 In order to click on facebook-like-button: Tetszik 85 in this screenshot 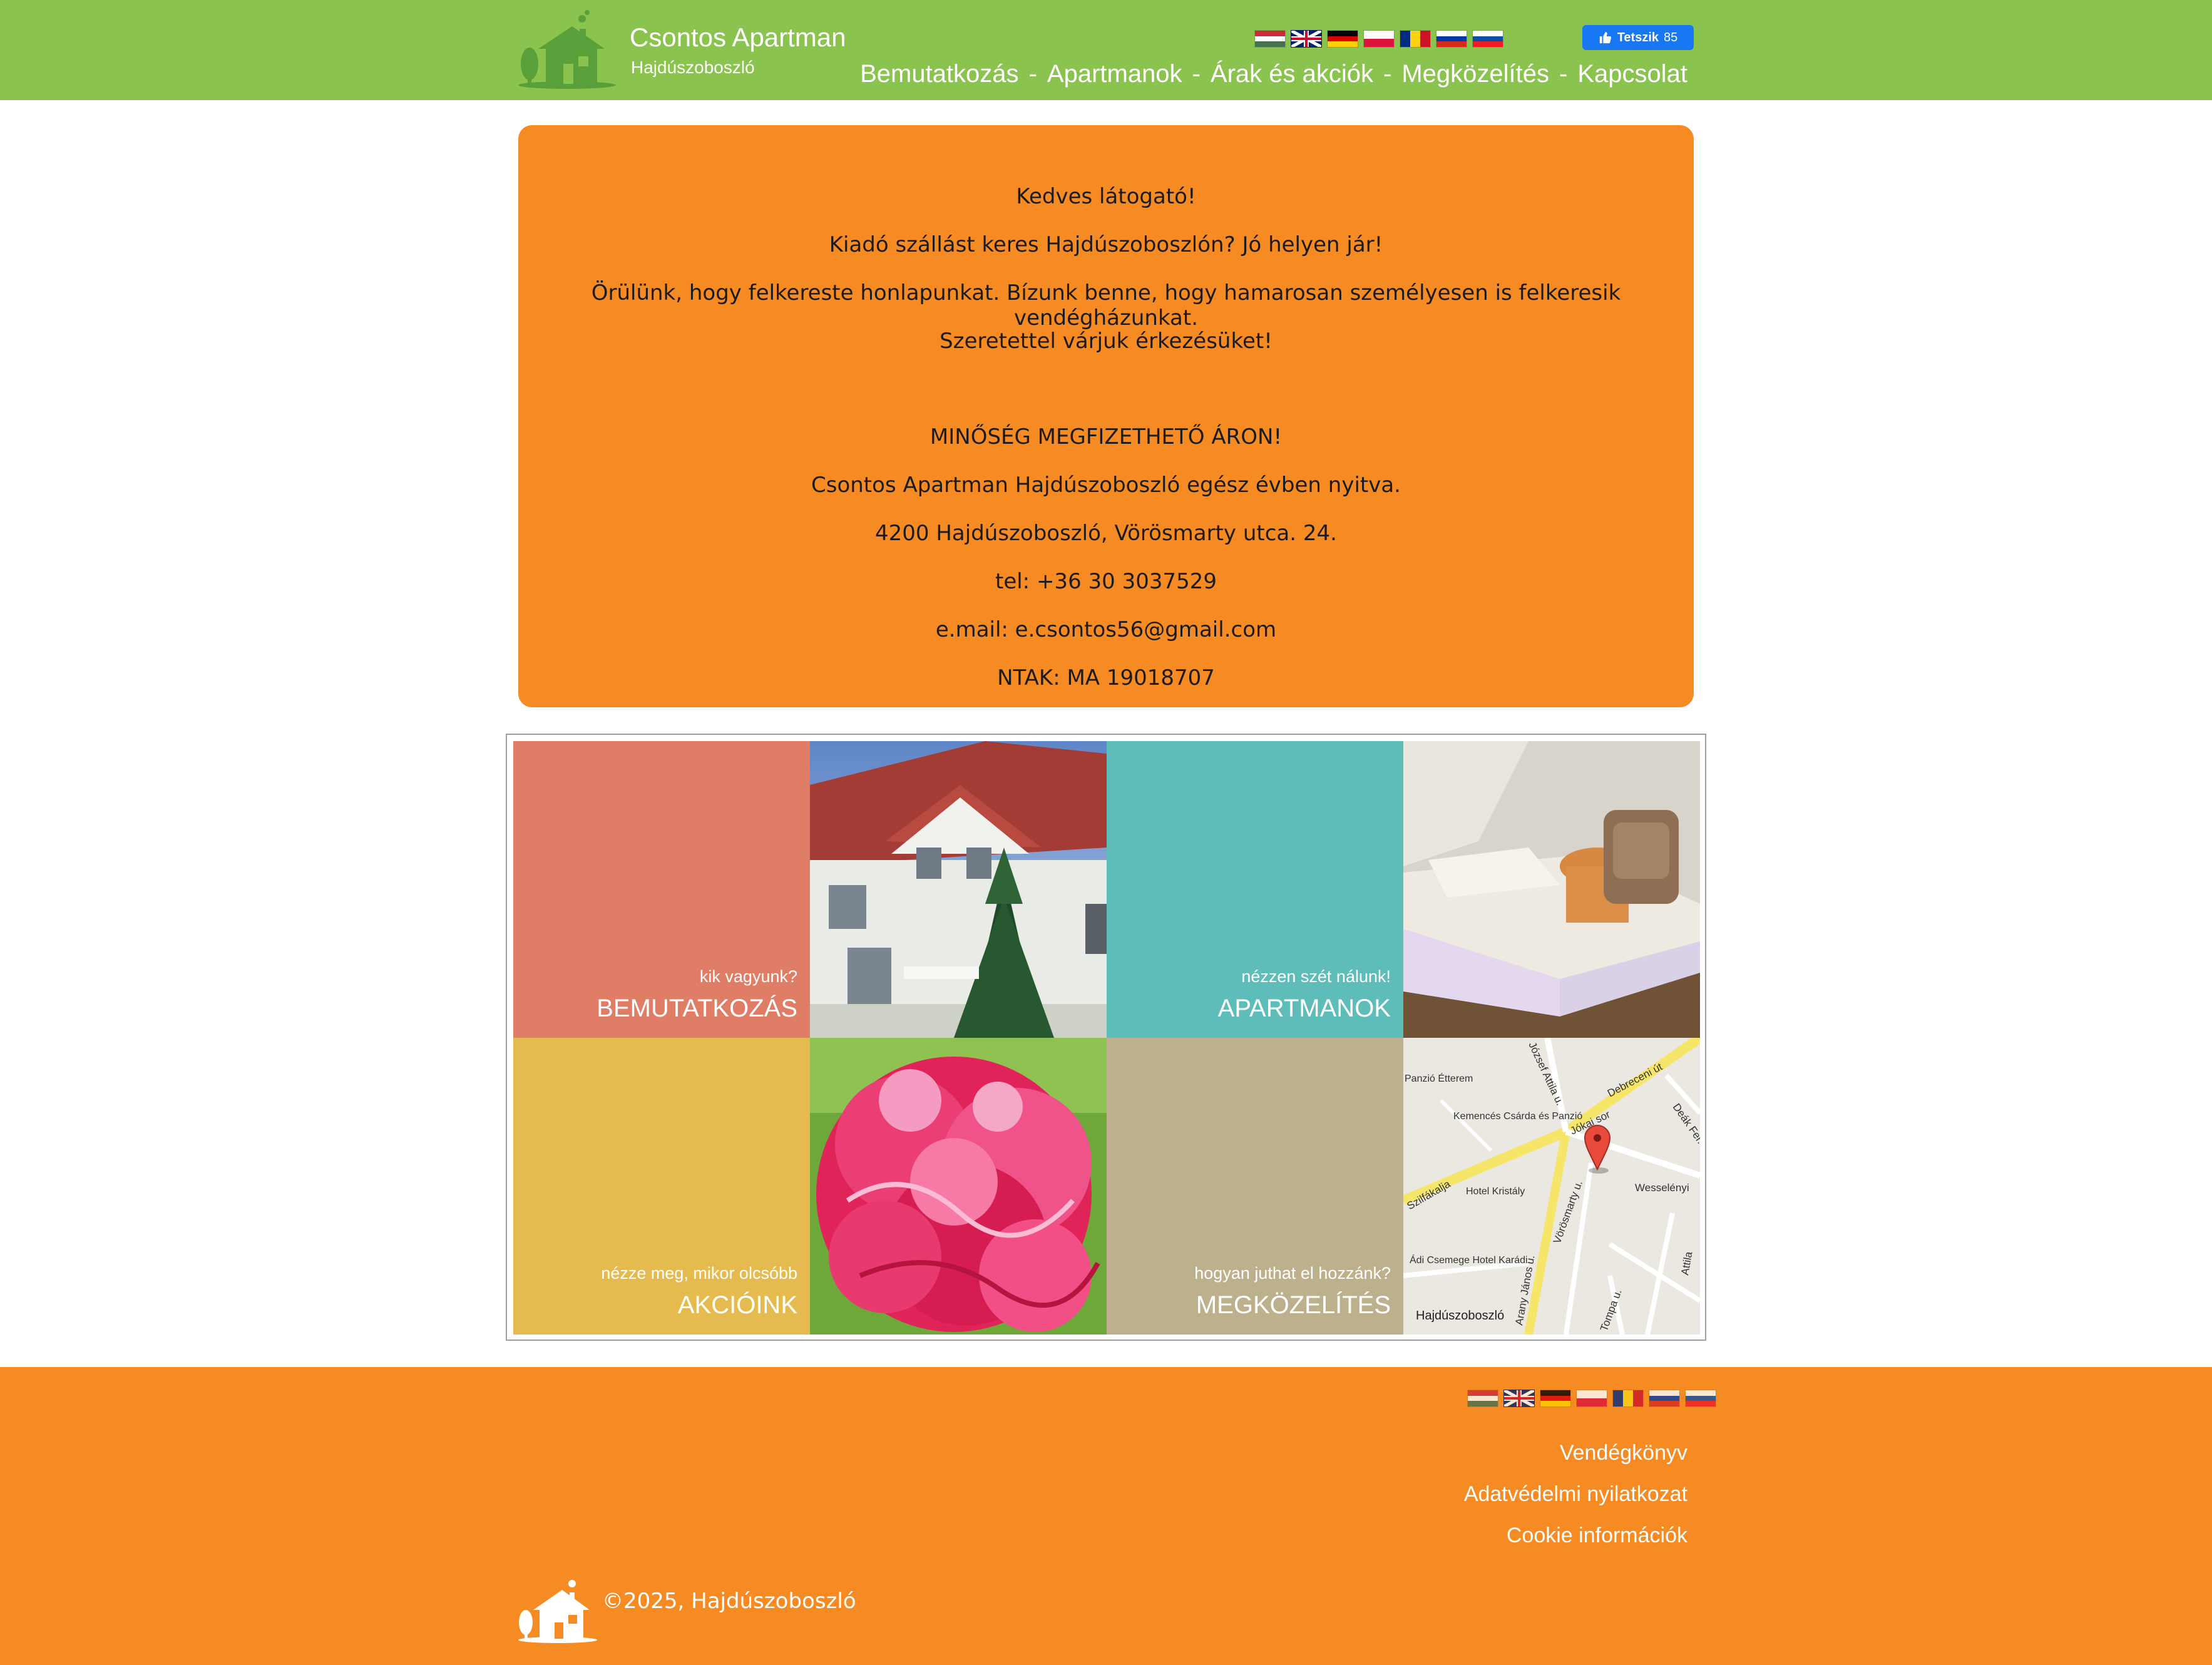, I will do `click(1638, 37)`.